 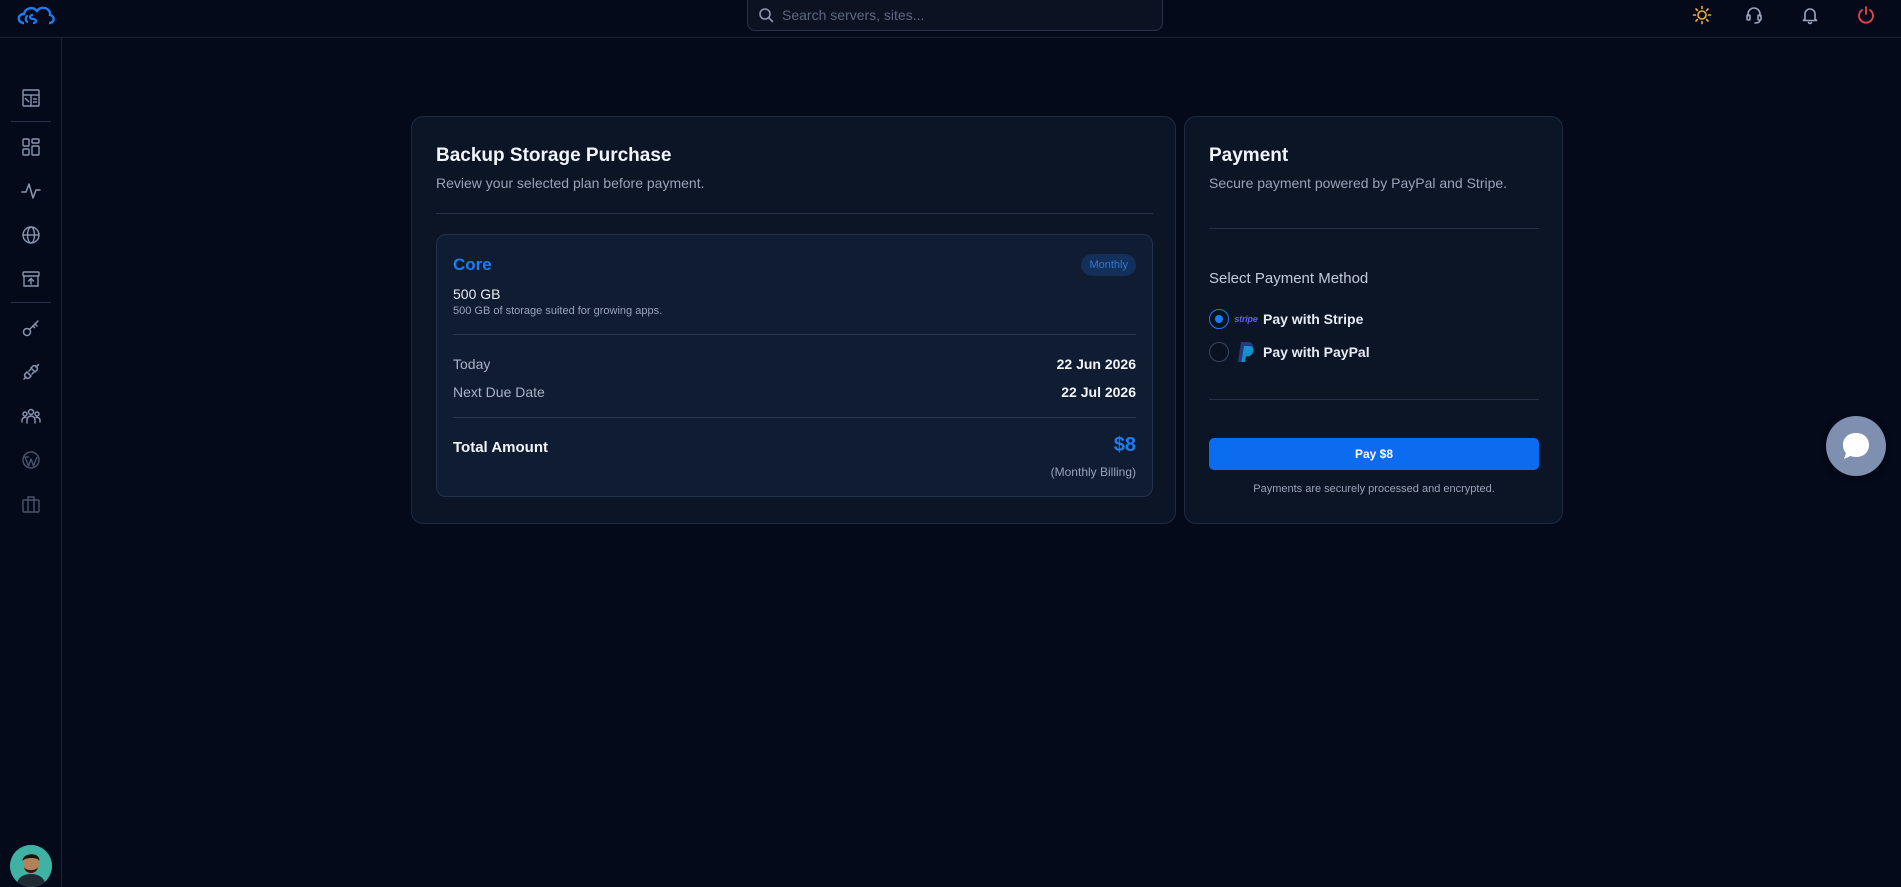 What do you see at coordinates (31, 279) in the screenshot?
I see `archive-upload-icon` at bounding box center [31, 279].